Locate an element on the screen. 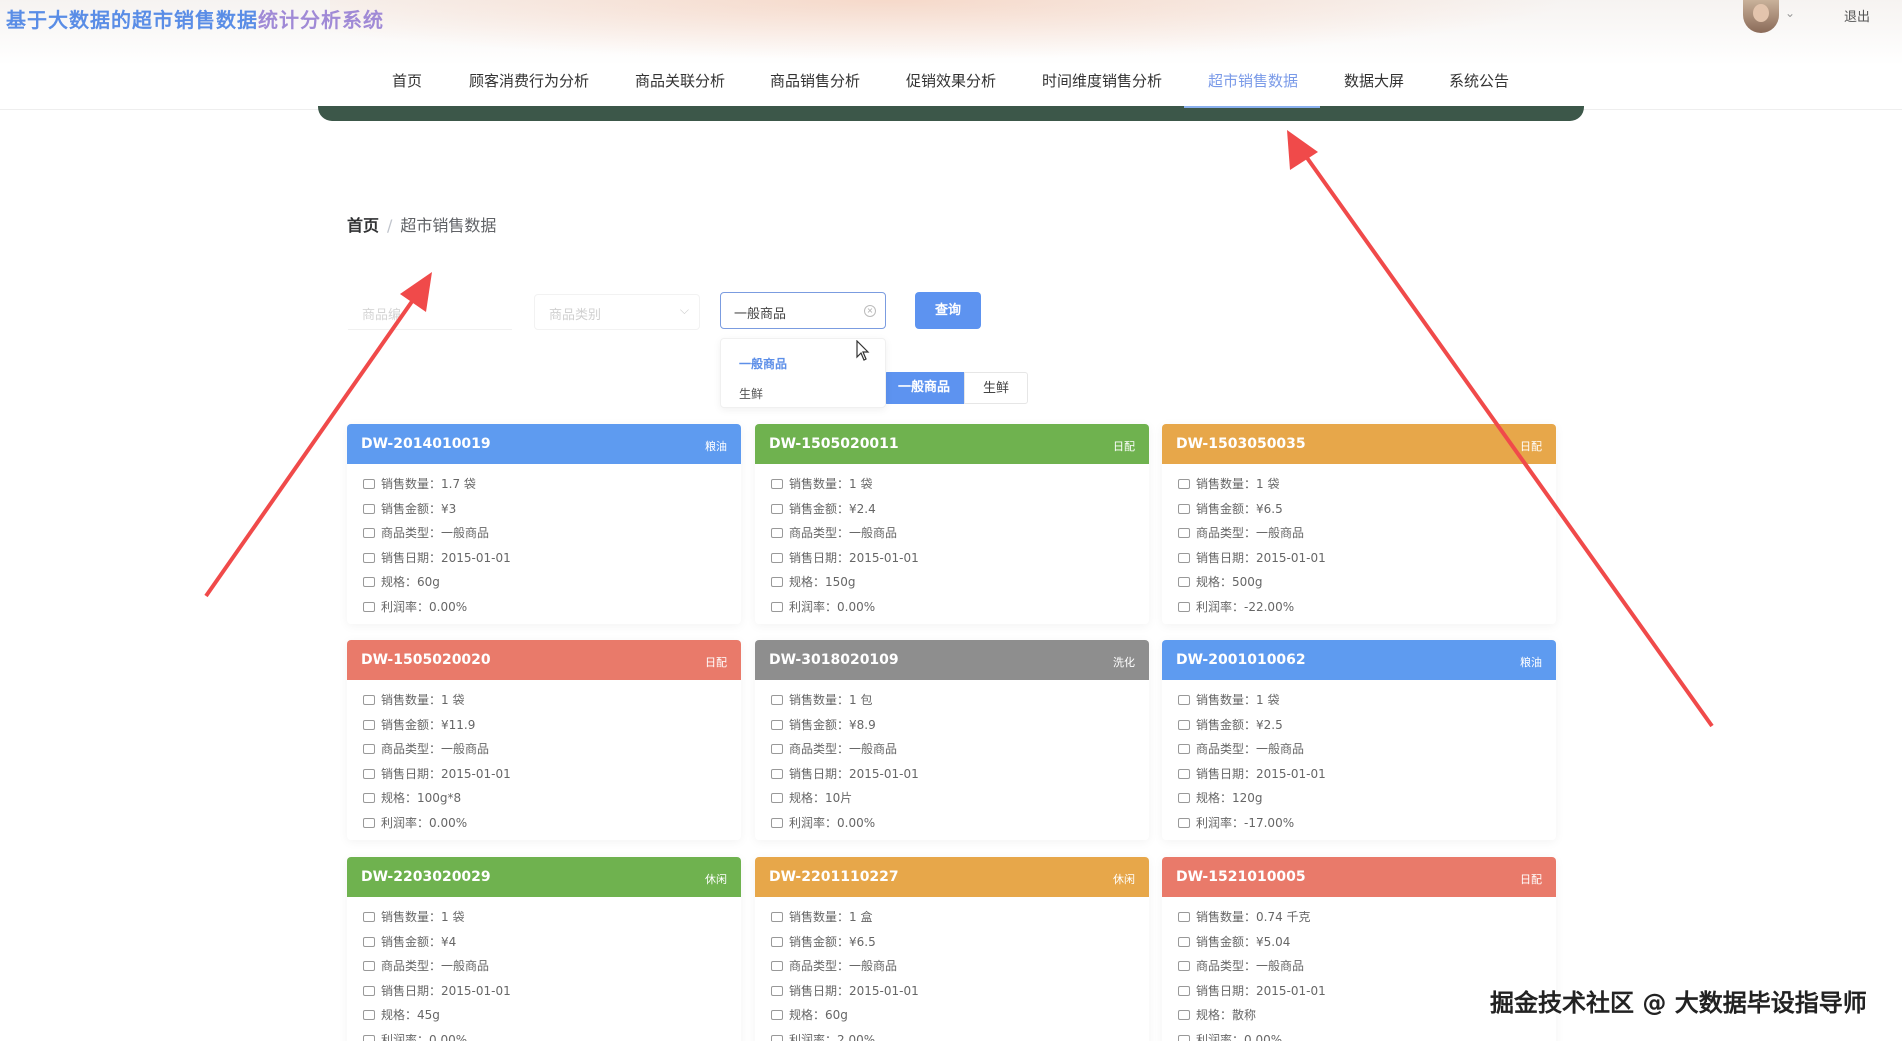  card-field-value: ¥6.5 is located at coordinates (862, 941).